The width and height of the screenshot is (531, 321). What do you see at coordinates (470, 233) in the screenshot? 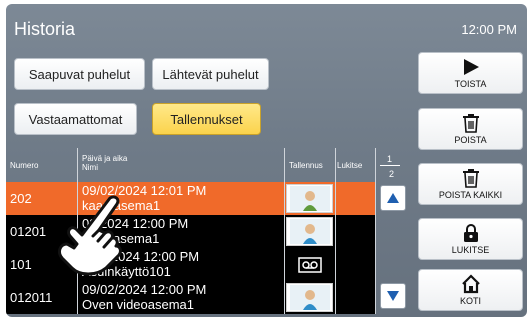
I see `lock-icon` at bounding box center [470, 233].